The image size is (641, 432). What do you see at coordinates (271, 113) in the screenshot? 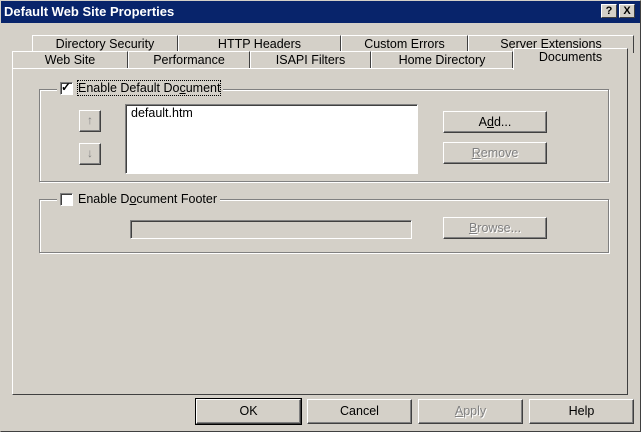
I see `list-item: default.htm` at bounding box center [271, 113].